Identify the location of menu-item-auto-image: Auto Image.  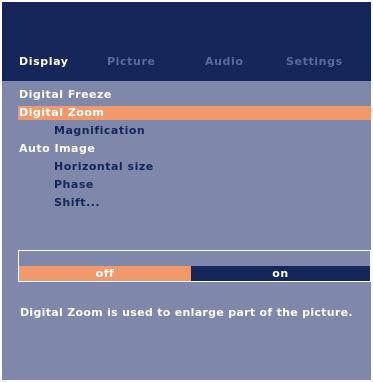
(57, 149).